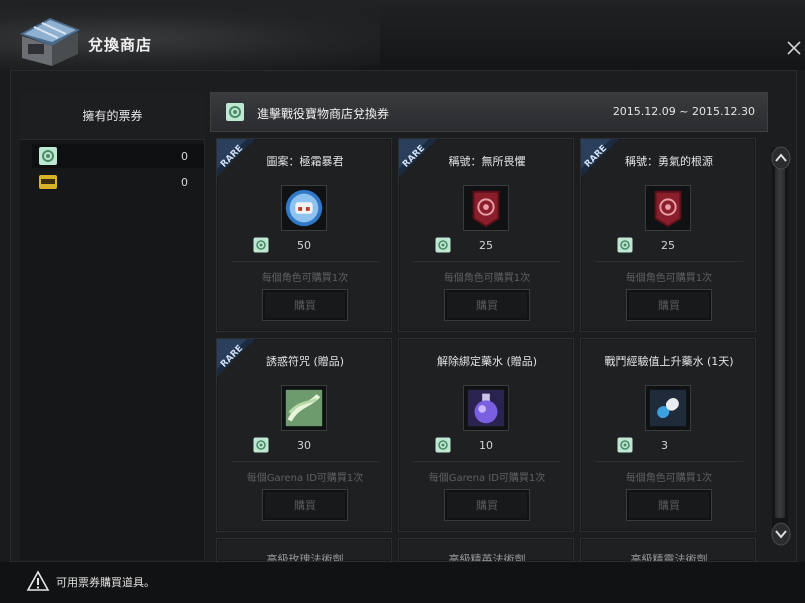 This screenshot has width=805, height=603. Describe the element at coordinates (486, 435) in the screenshot. I see `shop-item-card: 解除綁定藥水 (贈品) 10 每個Garena ID可購買1次購買` at that location.